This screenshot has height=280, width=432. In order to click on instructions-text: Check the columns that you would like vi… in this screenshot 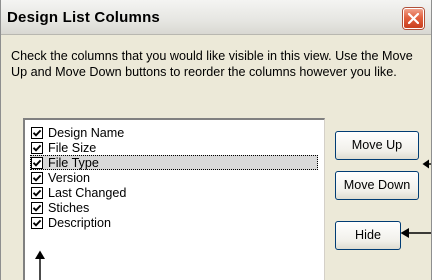, I will do `click(212, 64)`.